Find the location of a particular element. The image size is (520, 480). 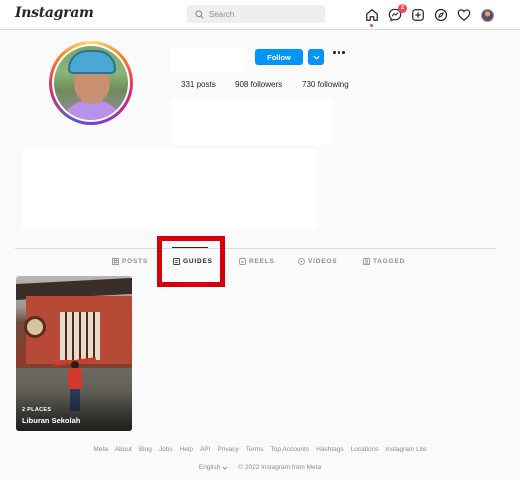

tab-posts-label: POSTS is located at coordinates (135, 261).